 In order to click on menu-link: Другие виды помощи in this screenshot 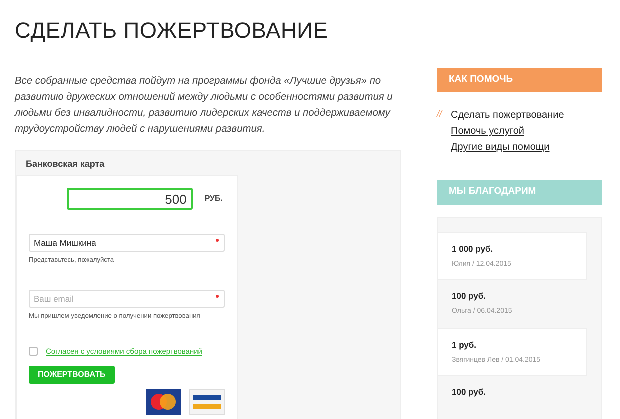, I will do `click(500, 148)`.